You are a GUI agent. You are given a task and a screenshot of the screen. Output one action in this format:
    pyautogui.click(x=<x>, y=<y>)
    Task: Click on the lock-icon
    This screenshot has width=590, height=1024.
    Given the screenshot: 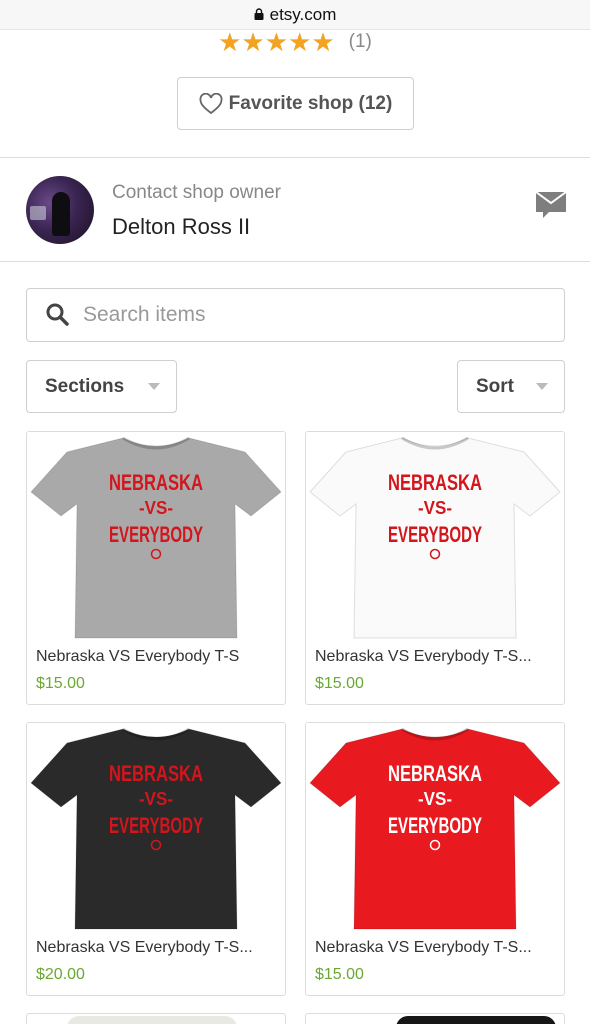 What is the action you would take?
    pyautogui.click(x=259, y=13)
    